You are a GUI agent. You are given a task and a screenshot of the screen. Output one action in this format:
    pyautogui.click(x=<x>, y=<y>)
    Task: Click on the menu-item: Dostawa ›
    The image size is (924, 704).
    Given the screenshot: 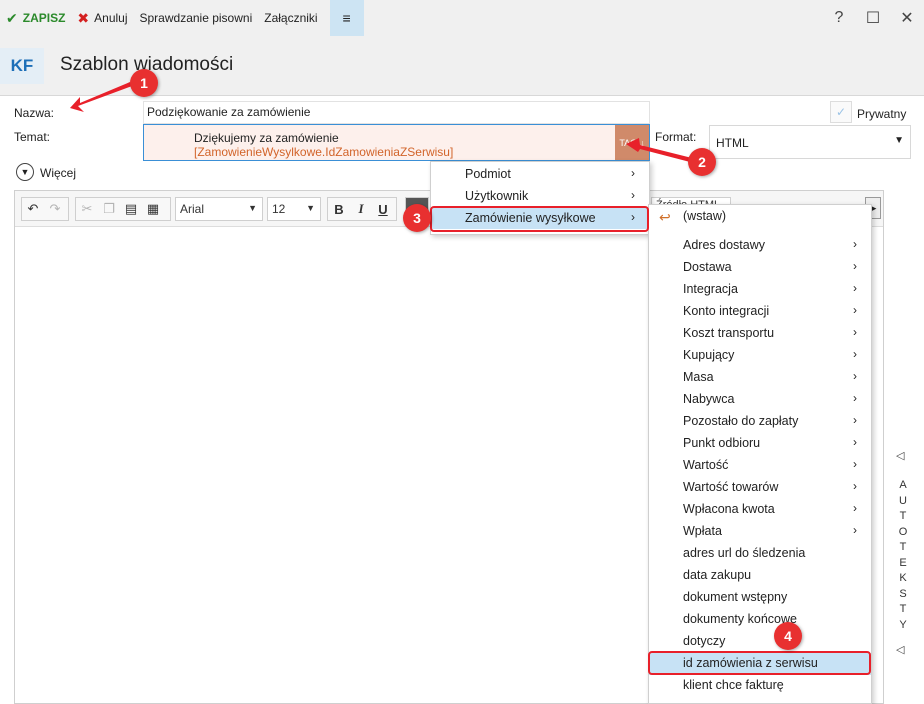 What is the action you would take?
    pyautogui.click(x=760, y=268)
    